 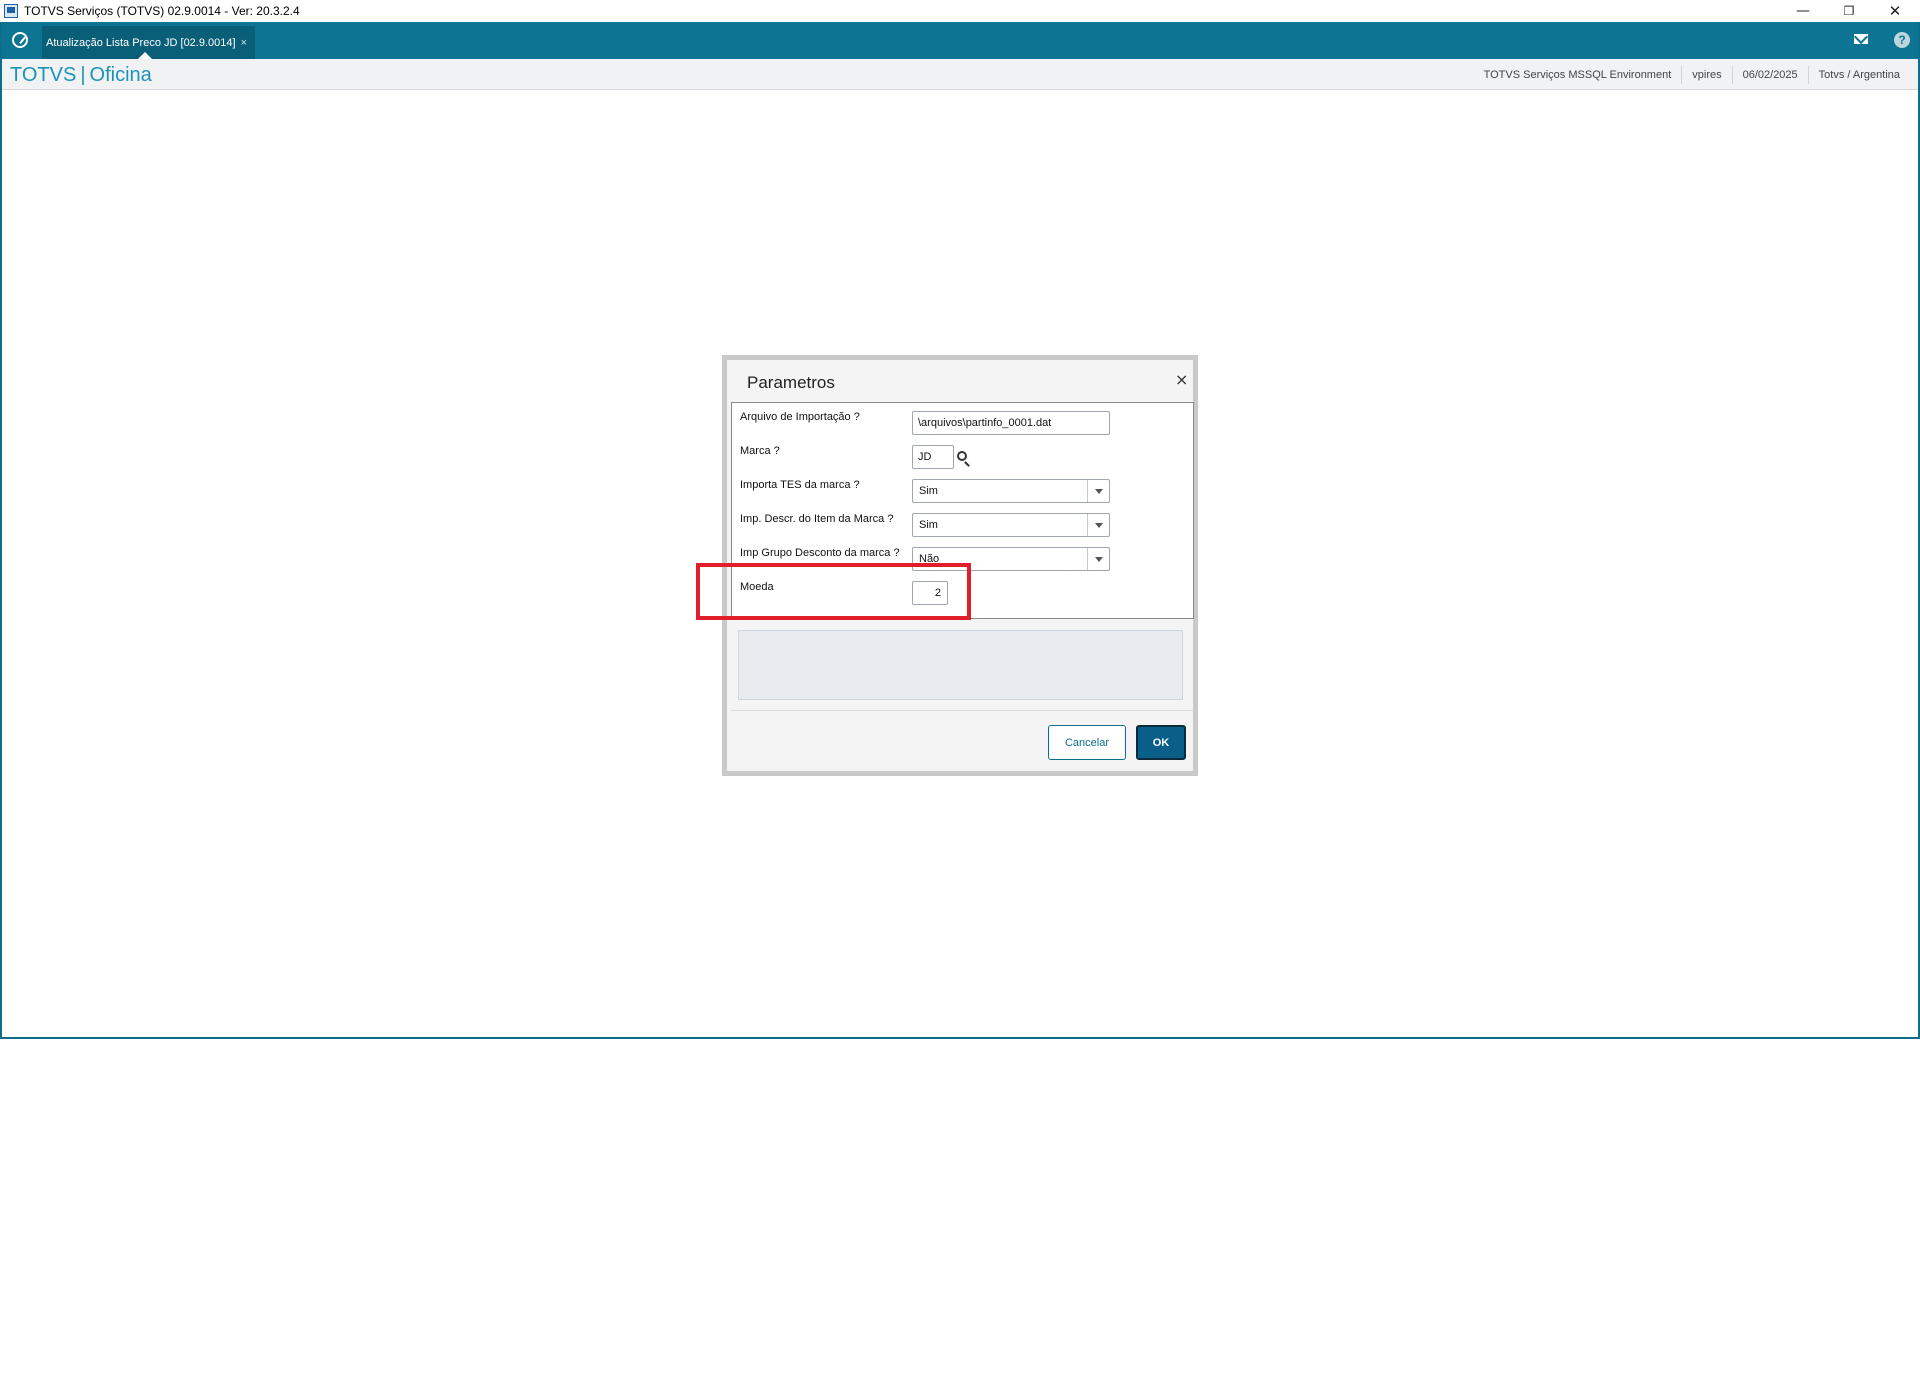 What do you see at coordinates (833, 591) in the screenshot?
I see `moeda-highlight-annotation` at bounding box center [833, 591].